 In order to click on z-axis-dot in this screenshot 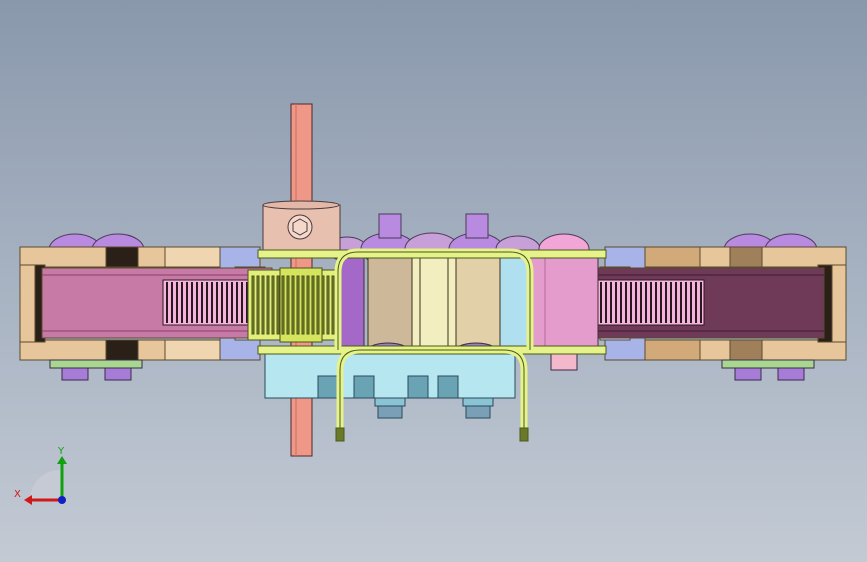, I will do `click(62, 500)`.